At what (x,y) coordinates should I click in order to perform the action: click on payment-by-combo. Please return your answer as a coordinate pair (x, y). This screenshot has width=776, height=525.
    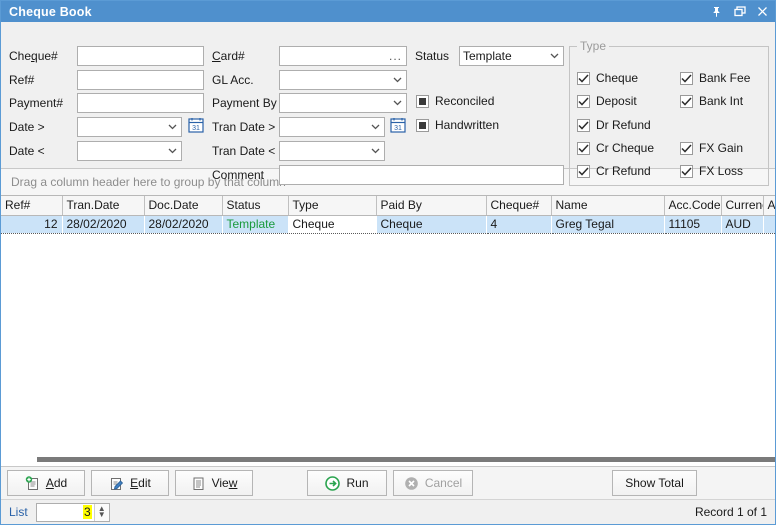
    Looking at the image, I should click on (343, 103).